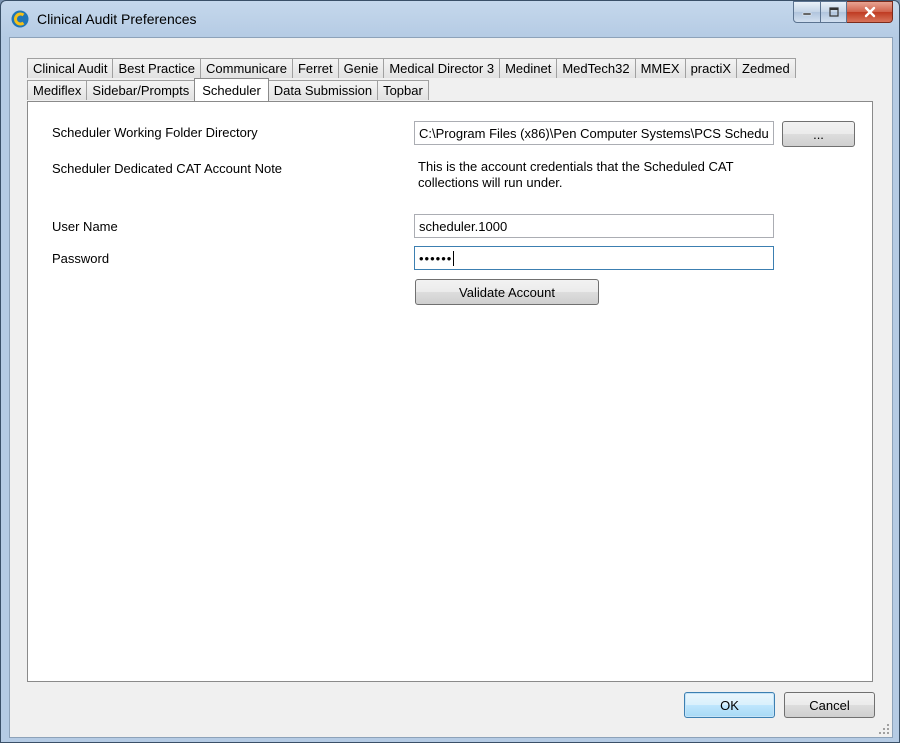 This screenshot has width=900, height=743. I want to click on maximize-button, so click(834, 12).